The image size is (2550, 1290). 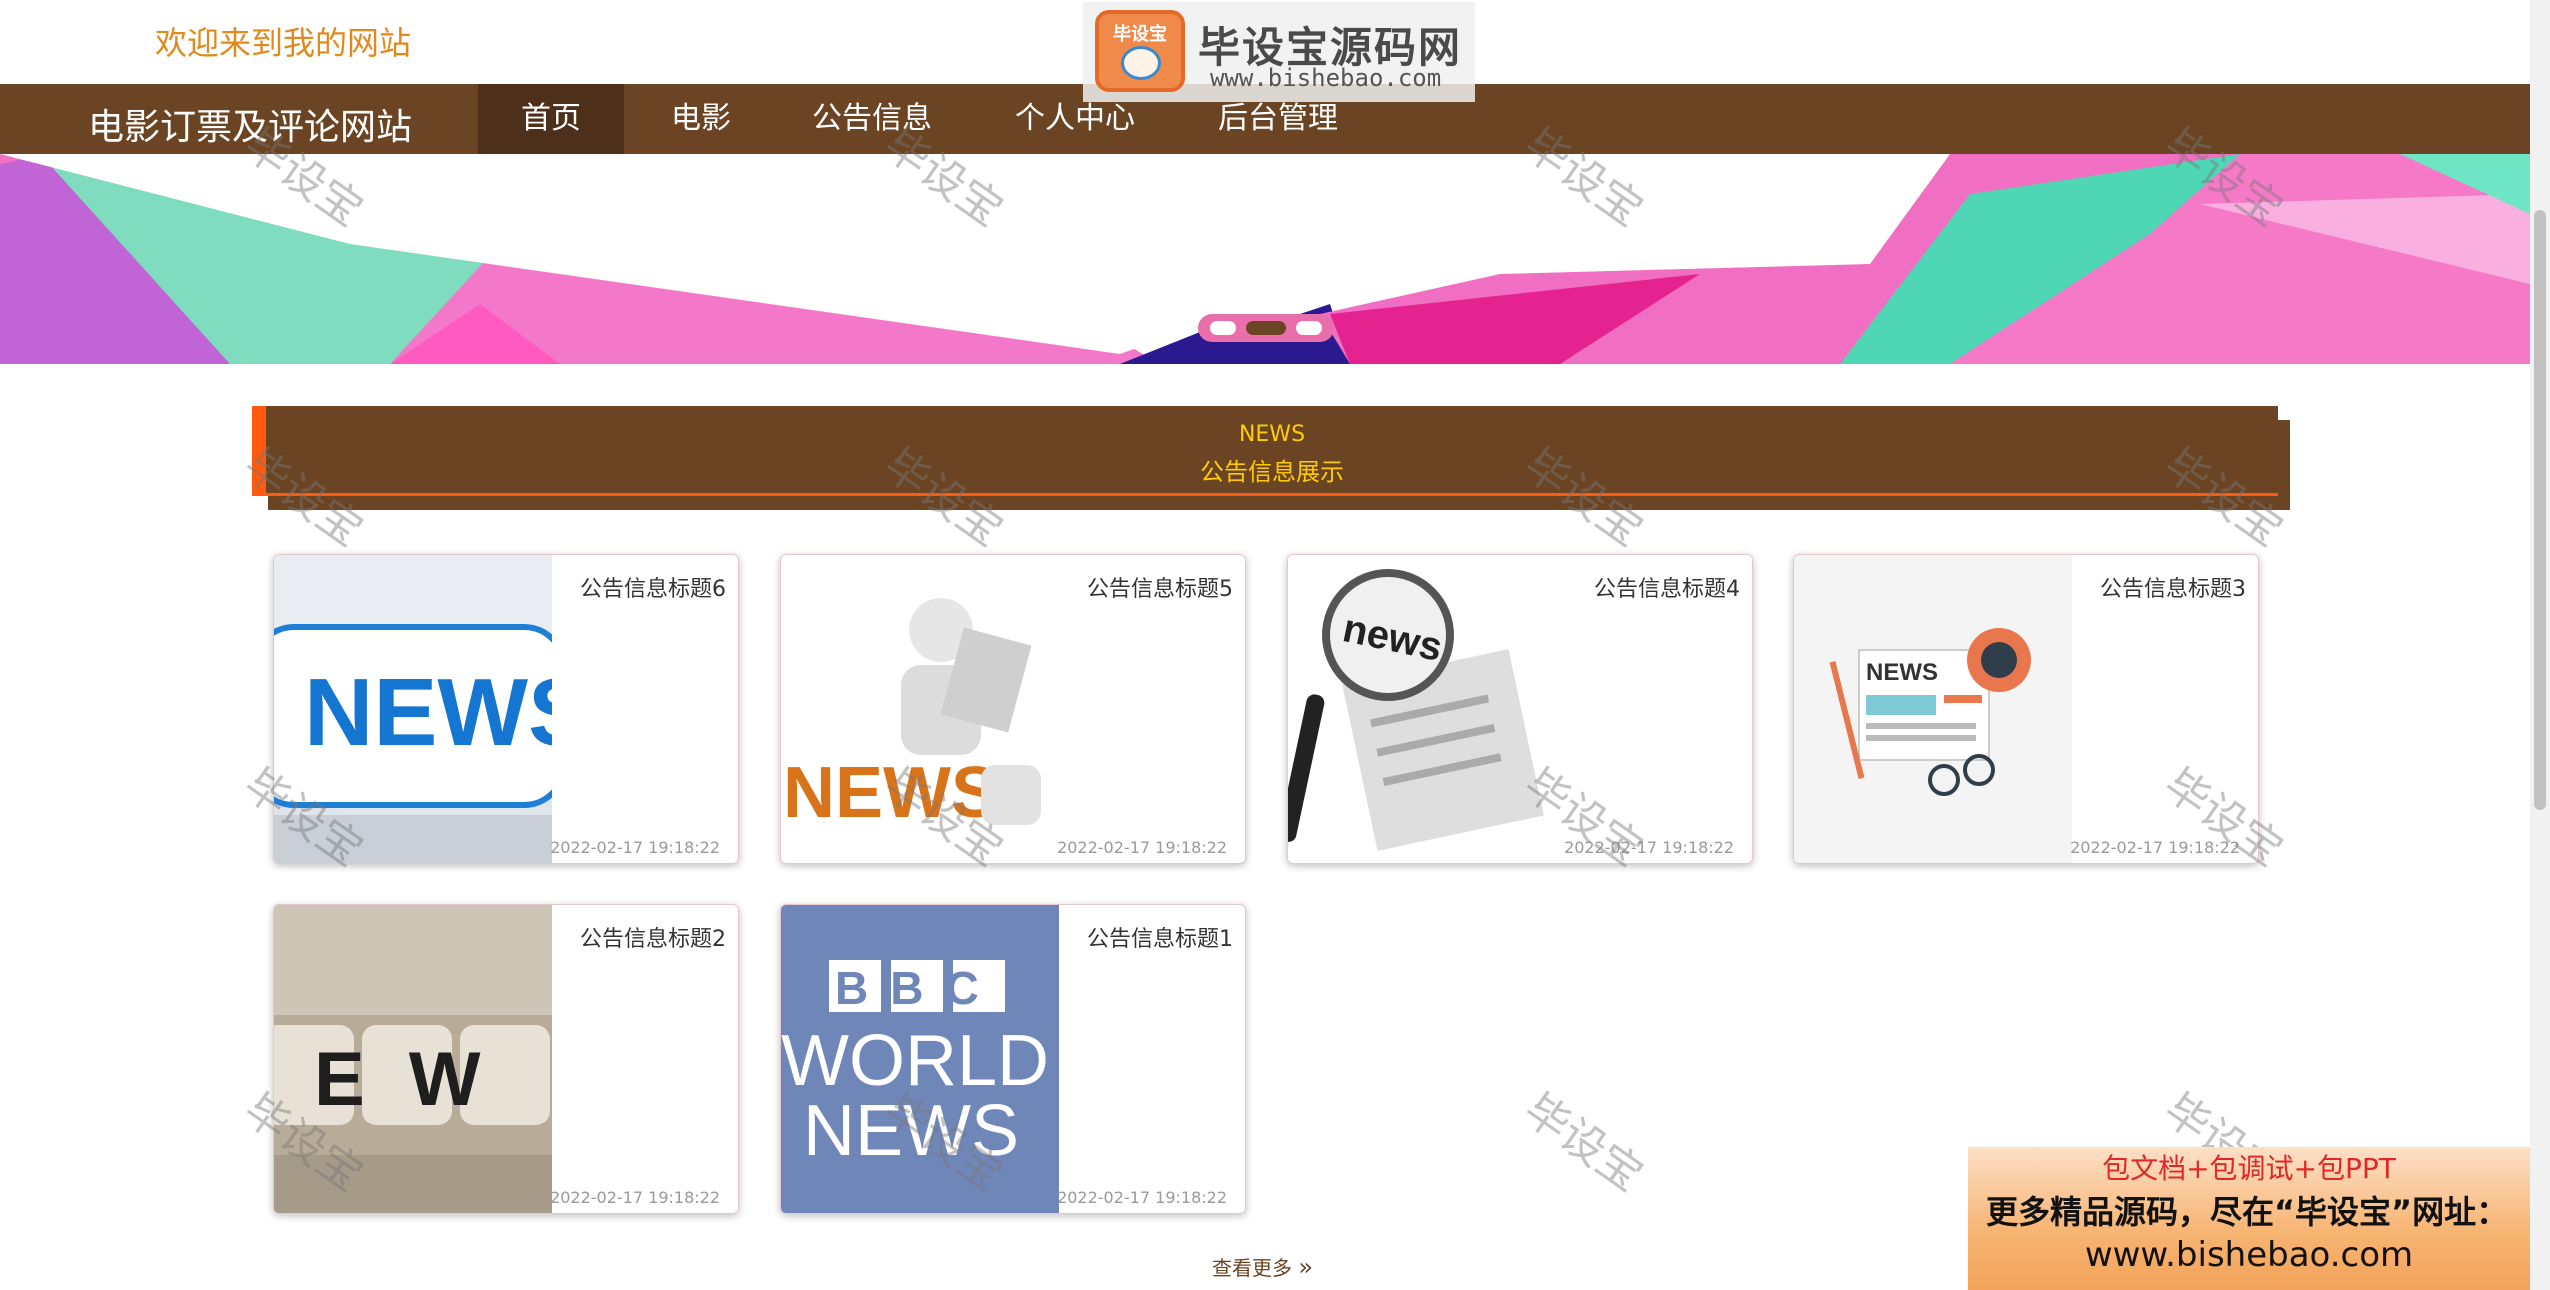 What do you see at coordinates (1140, 51) in the screenshot?
I see `logo-badge-icon: 毕设宝` at bounding box center [1140, 51].